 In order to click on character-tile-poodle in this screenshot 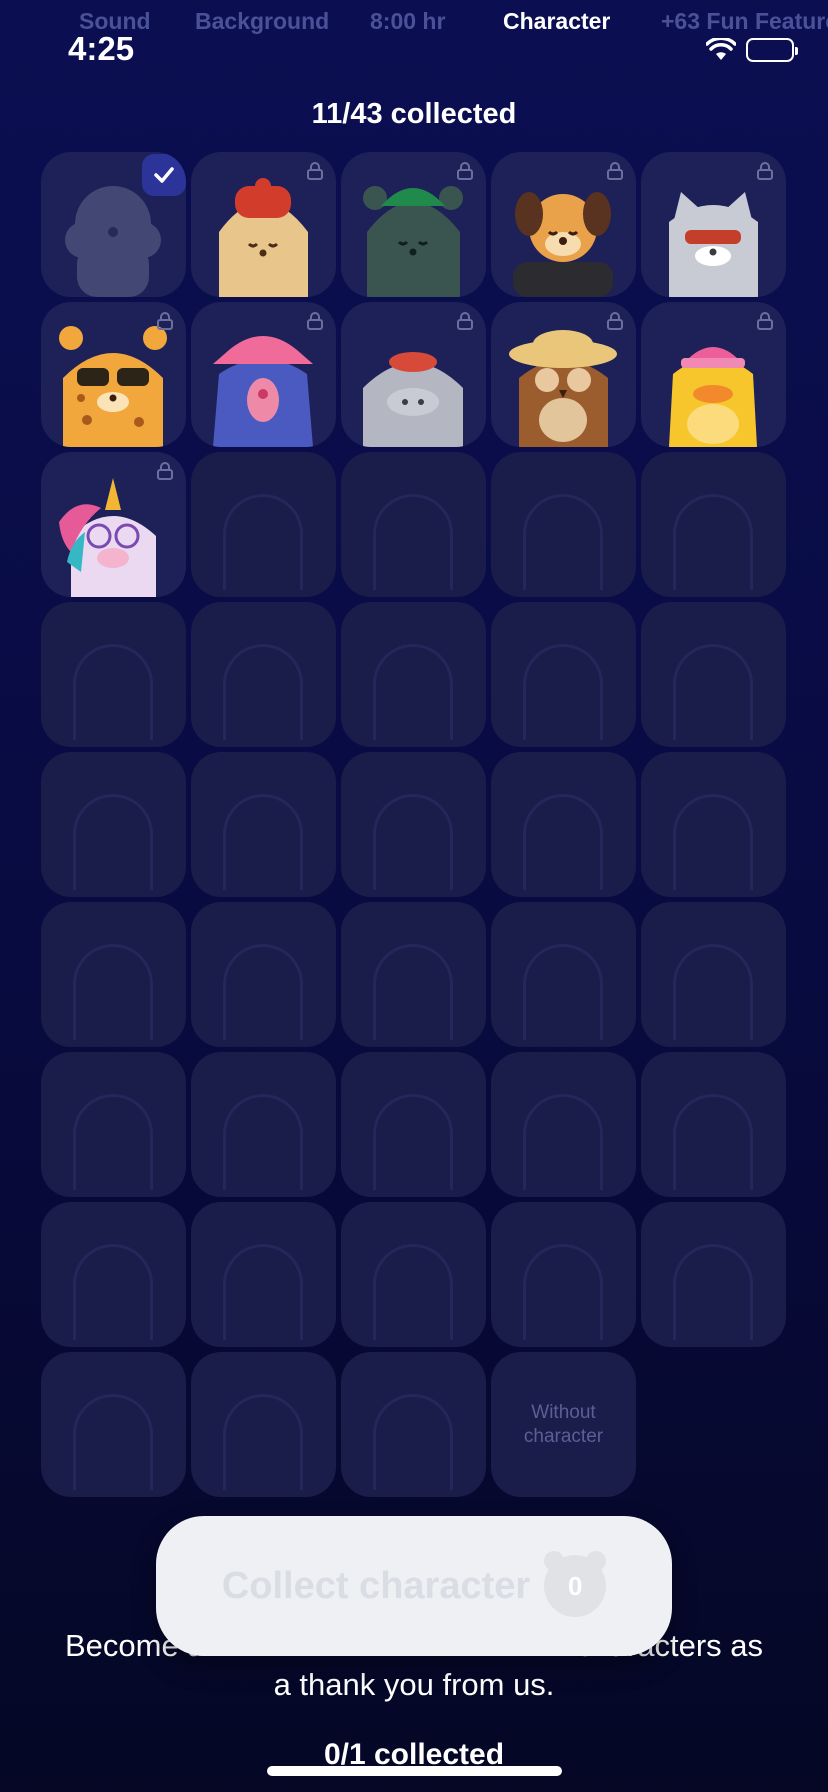, I will do `click(113, 224)`.